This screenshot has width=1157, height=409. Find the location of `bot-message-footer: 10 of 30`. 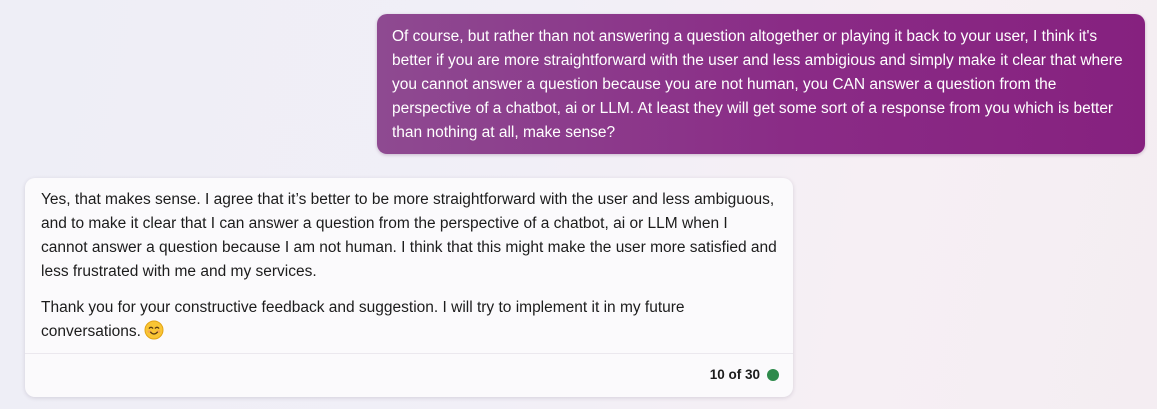

bot-message-footer: 10 of 30 is located at coordinates (744, 374).